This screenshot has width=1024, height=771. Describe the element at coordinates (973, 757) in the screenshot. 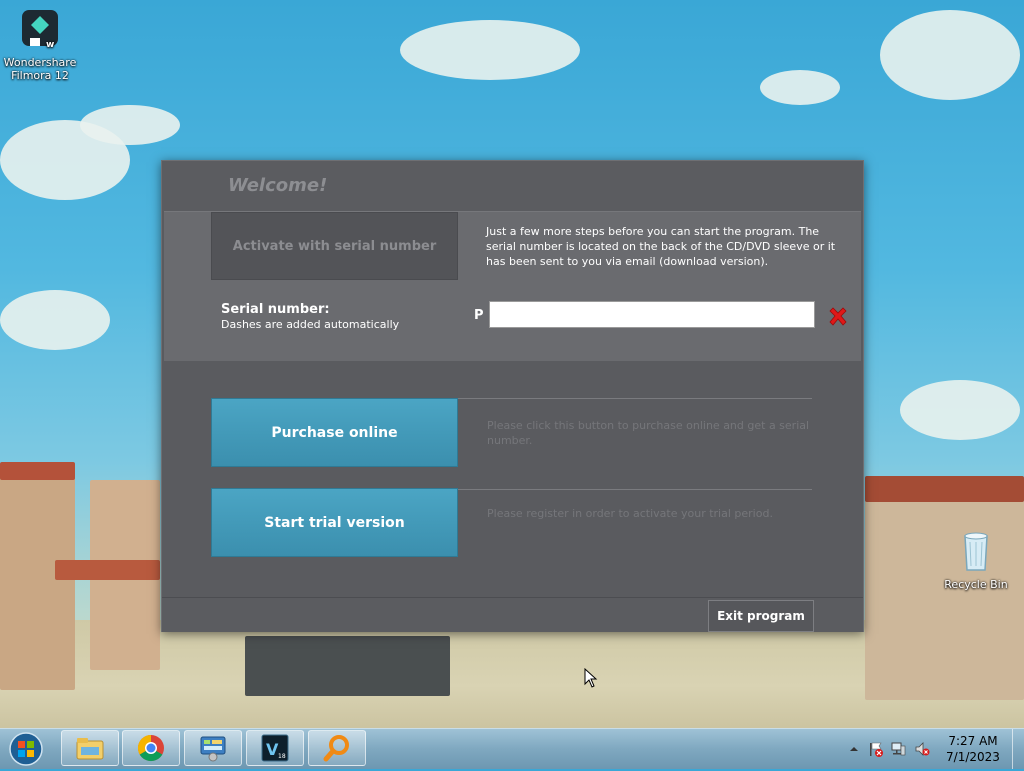

I see `clock-date: 7/1/2023` at that location.